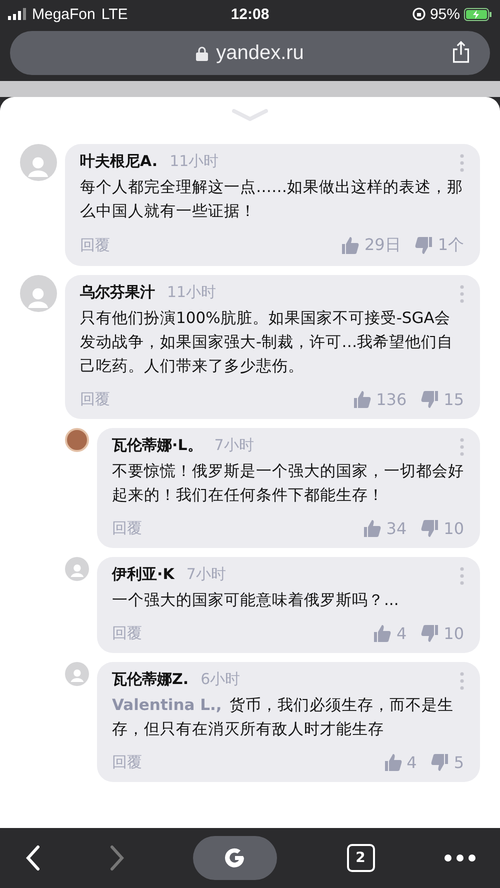 Image resolution: width=500 pixels, height=888 pixels. Describe the element at coordinates (250, 53) in the screenshot. I see `address-bar: yandex.ru` at that location.